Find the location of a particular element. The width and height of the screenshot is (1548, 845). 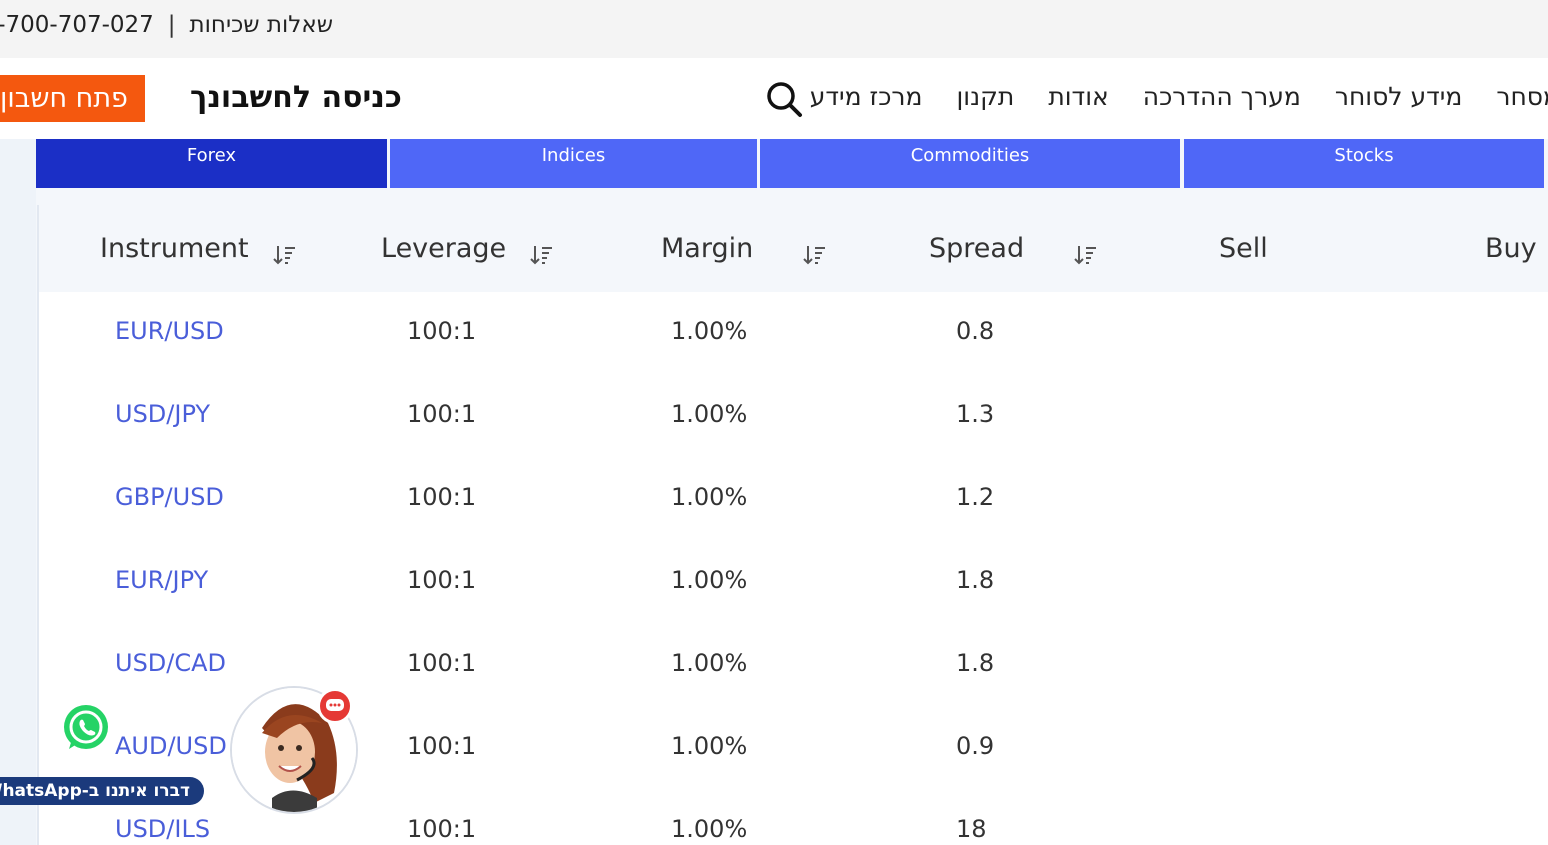

column-label: Margin is located at coordinates (707, 248).